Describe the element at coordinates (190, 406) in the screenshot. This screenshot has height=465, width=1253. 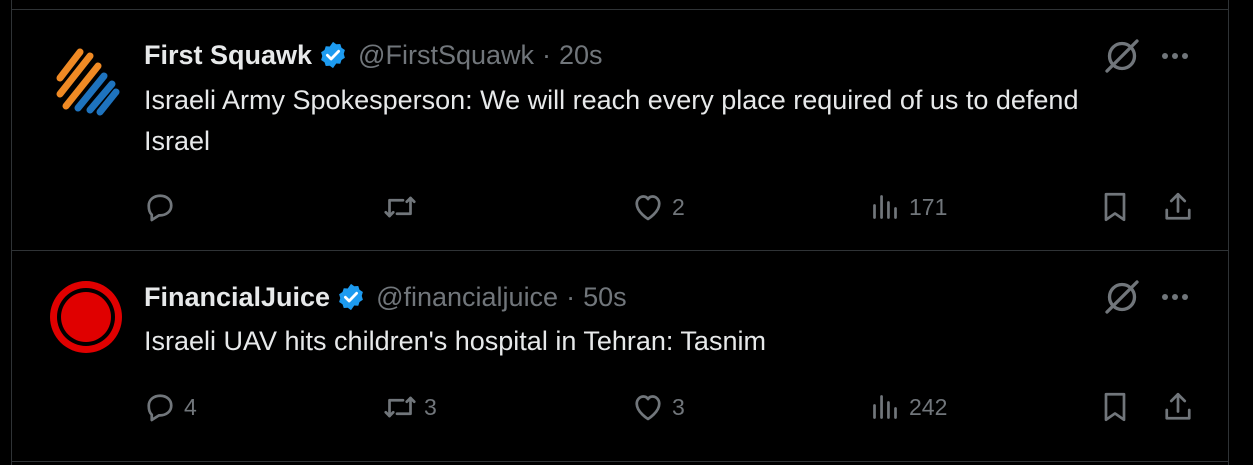
I see `reply-count: 4` at that location.